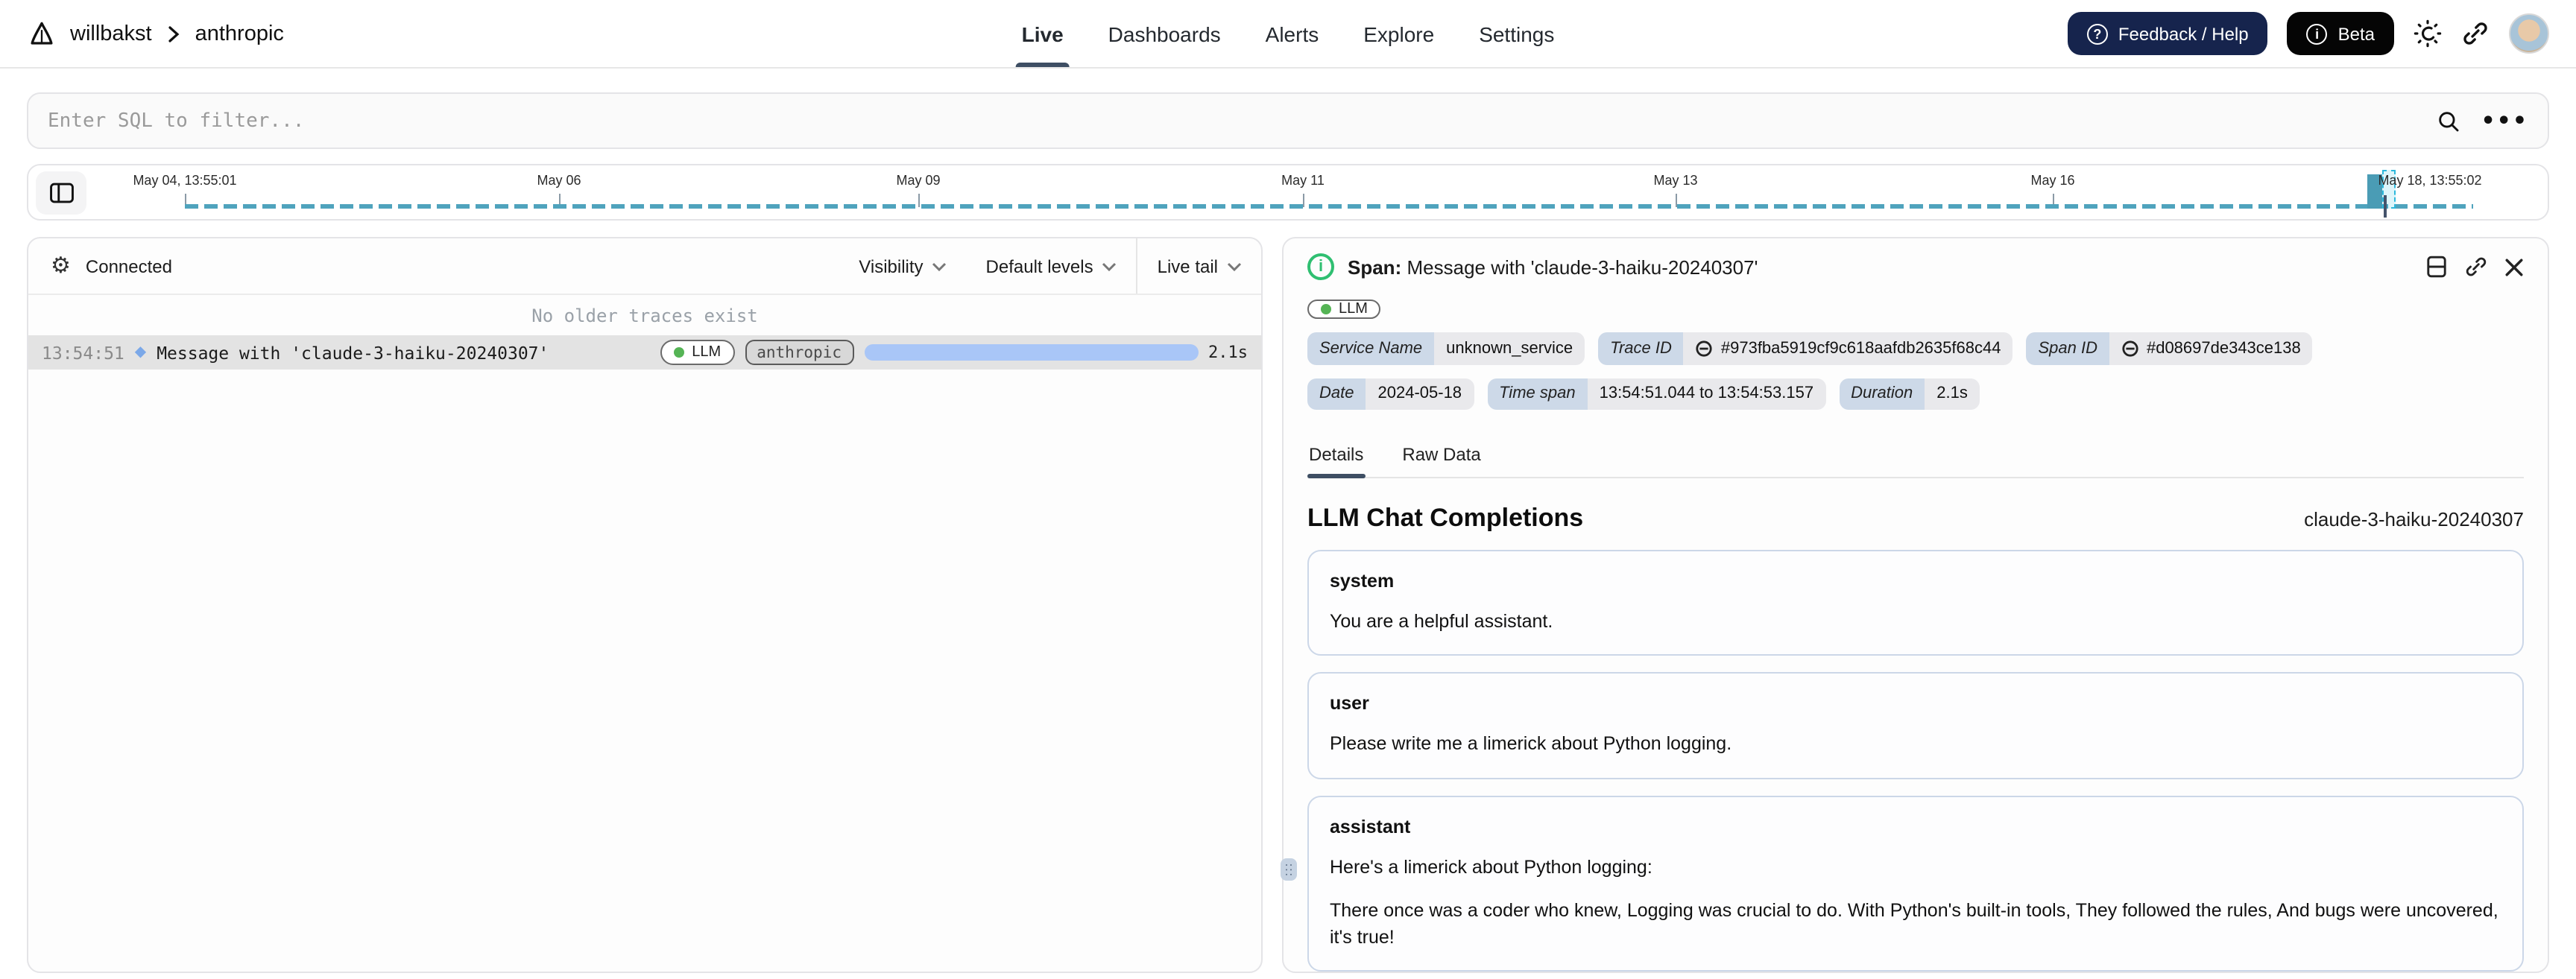  What do you see at coordinates (559, 180) in the screenshot?
I see `timeline-tick-label: May 06` at bounding box center [559, 180].